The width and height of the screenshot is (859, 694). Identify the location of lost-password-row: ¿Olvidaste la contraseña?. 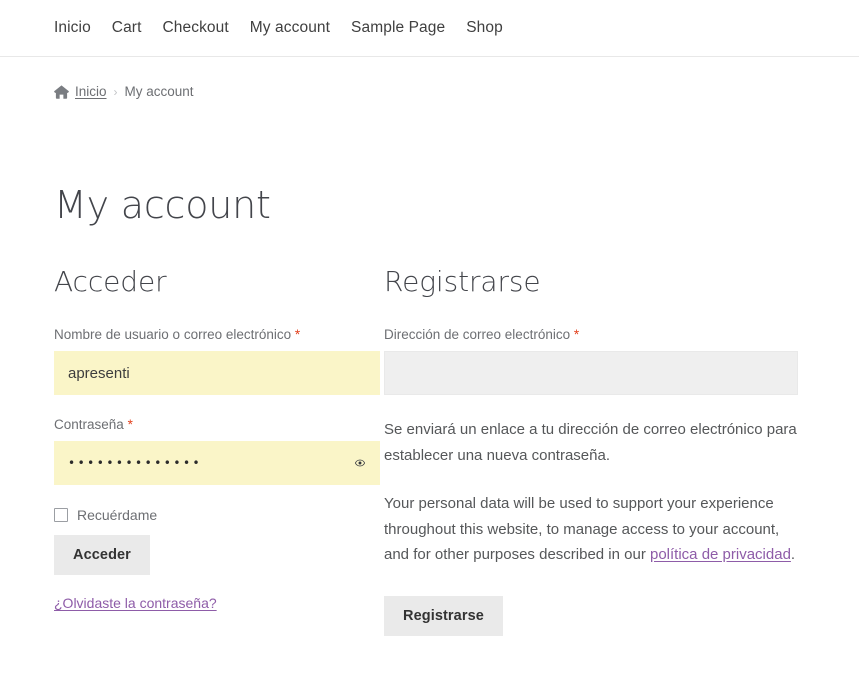
(213, 594).